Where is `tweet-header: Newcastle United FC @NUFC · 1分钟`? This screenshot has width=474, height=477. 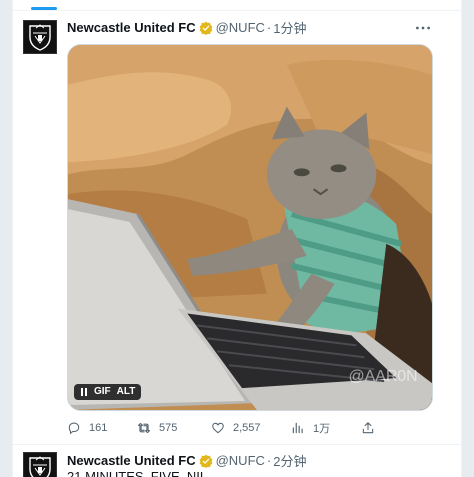 tweet-header: Newcastle United FC @NUFC · 1分钟 is located at coordinates (186, 27).